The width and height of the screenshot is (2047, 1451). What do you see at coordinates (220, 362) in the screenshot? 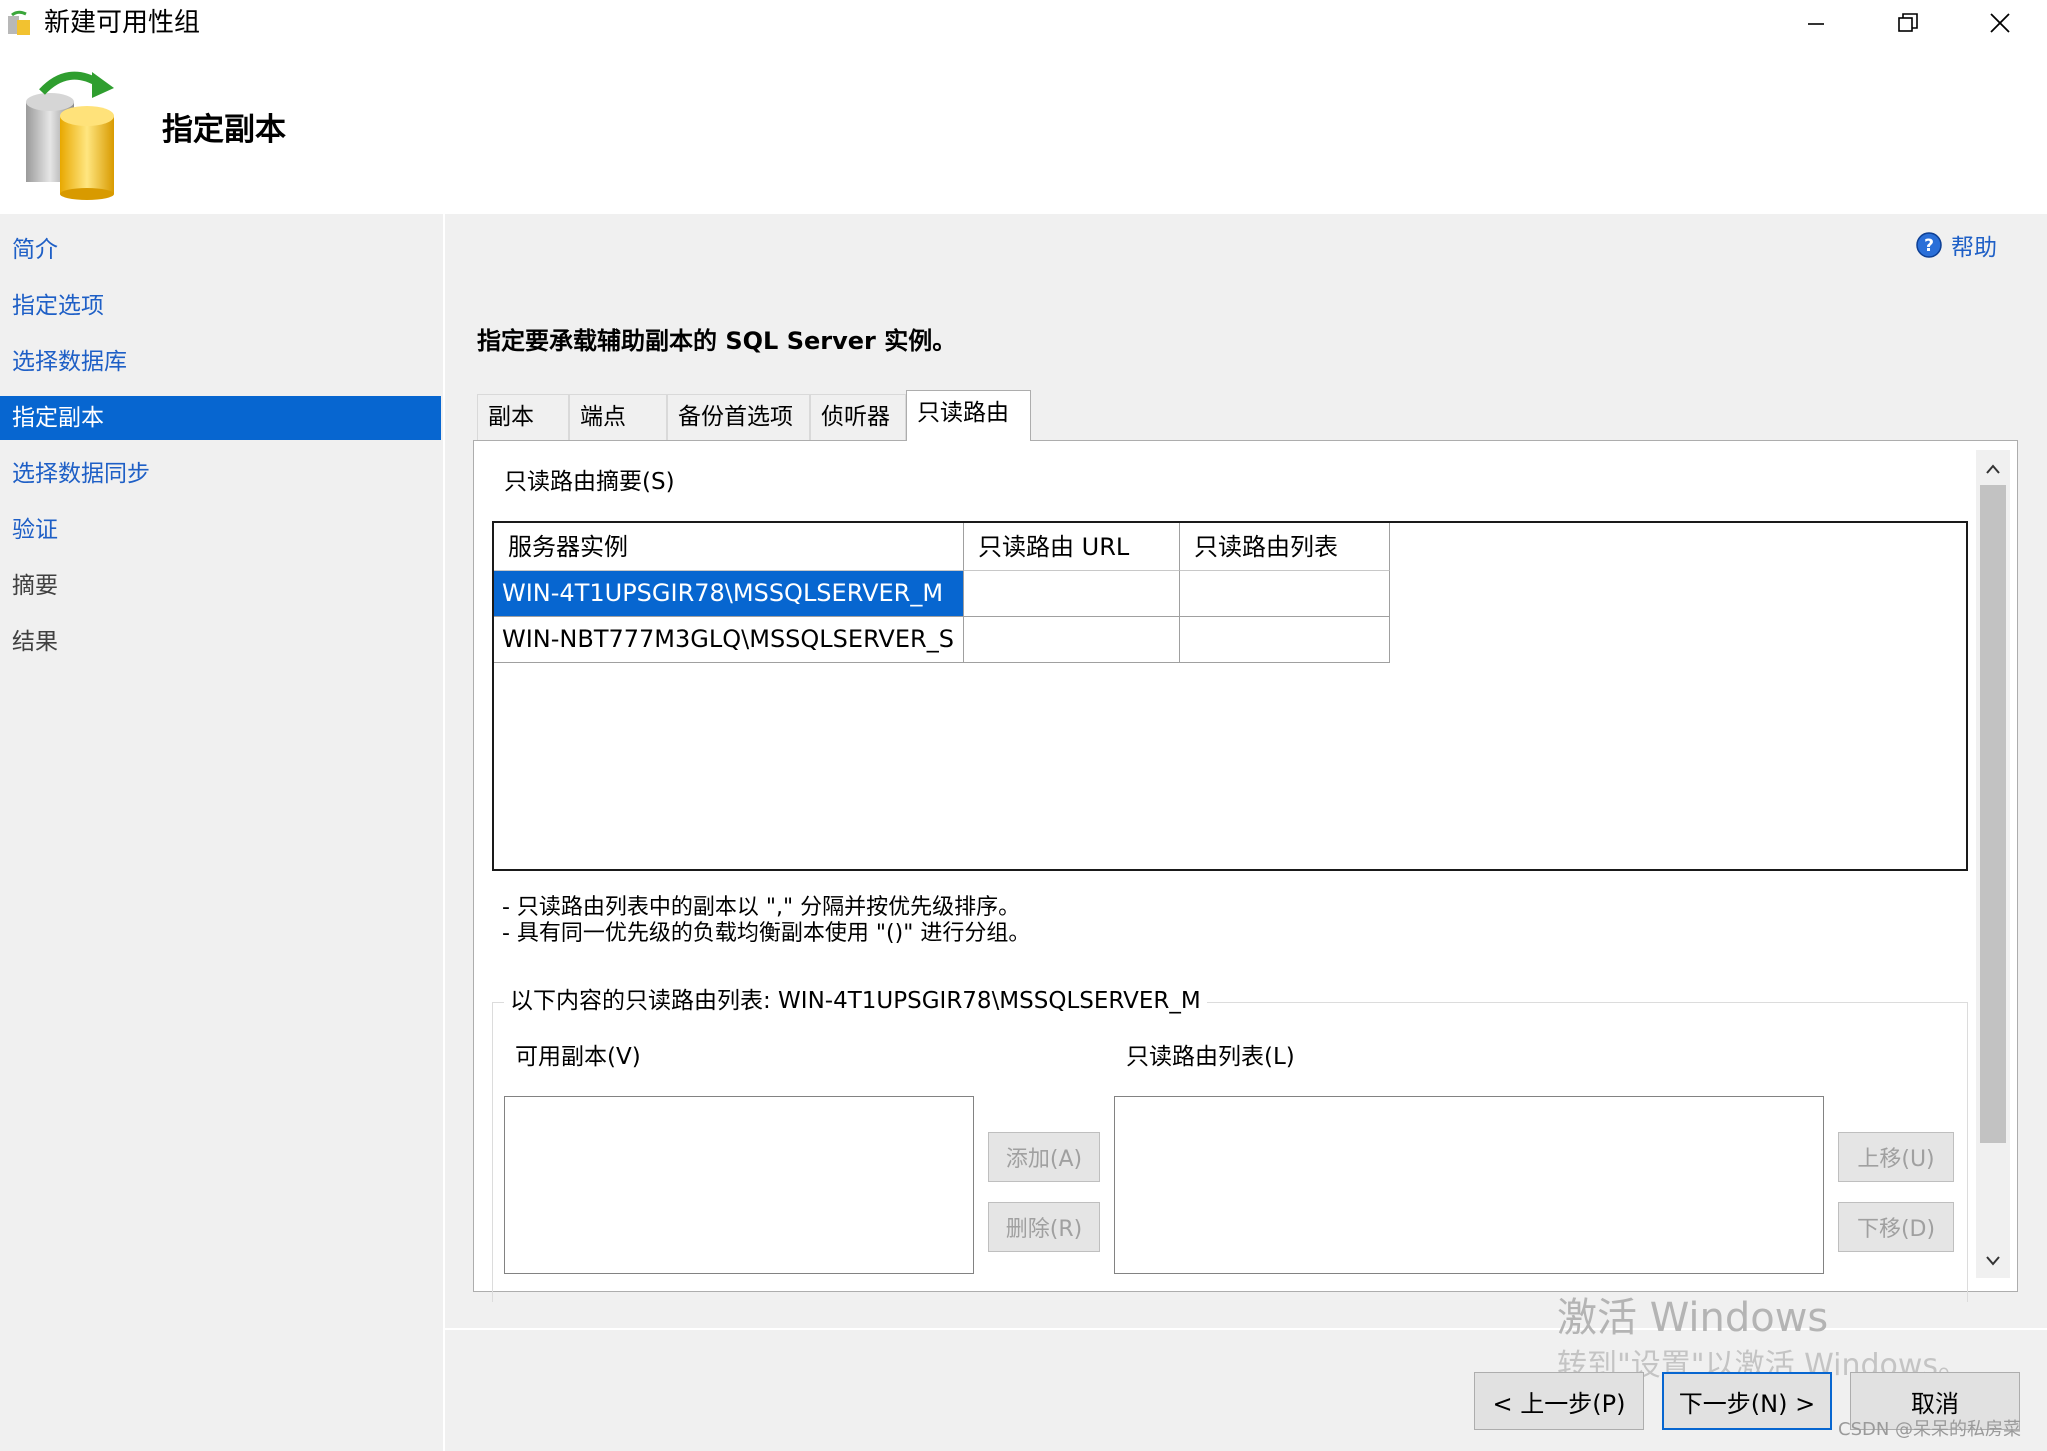
I see `sidebar-item-databases: 选择数据库` at bounding box center [220, 362].